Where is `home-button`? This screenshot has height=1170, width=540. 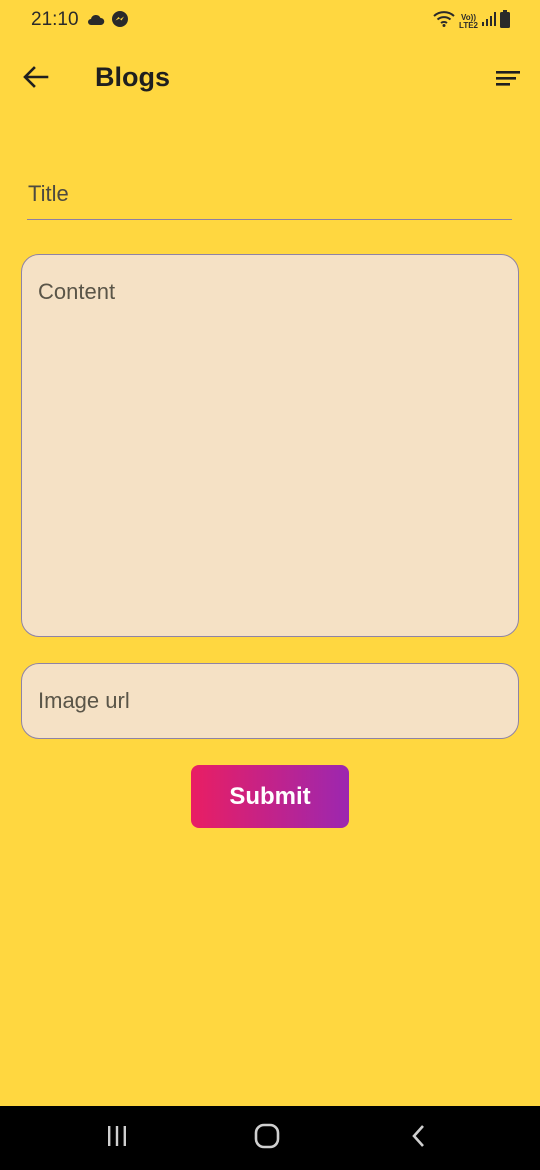
home-button is located at coordinates (267, 1138).